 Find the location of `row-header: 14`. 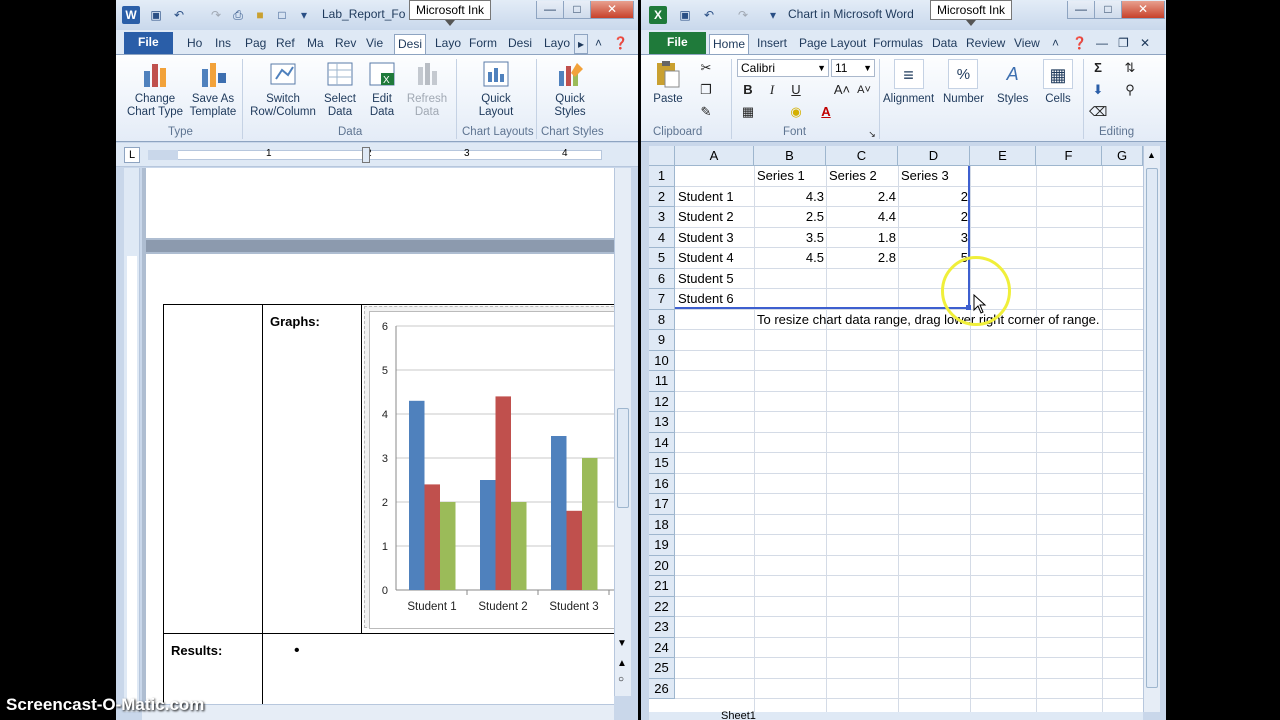

row-header: 14 is located at coordinates (662, 442).